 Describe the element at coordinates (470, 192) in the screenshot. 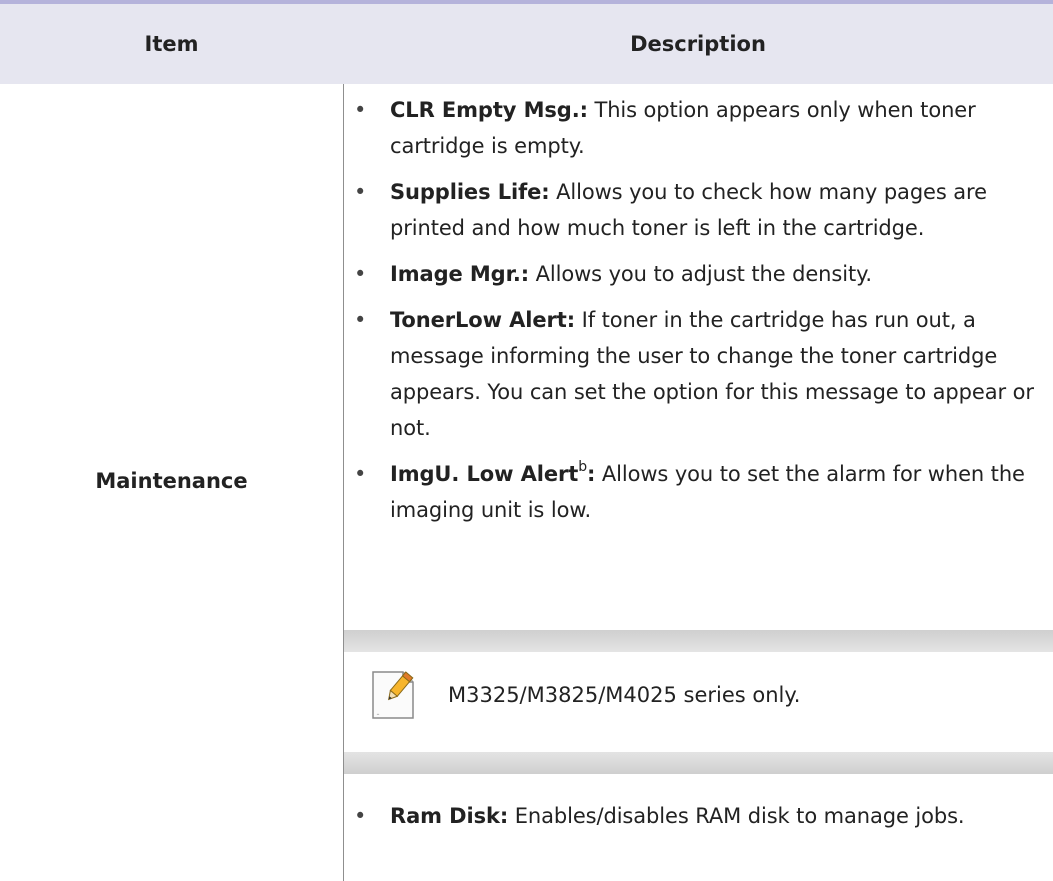

I see `bullet-term: Supplies Life:` at that location.